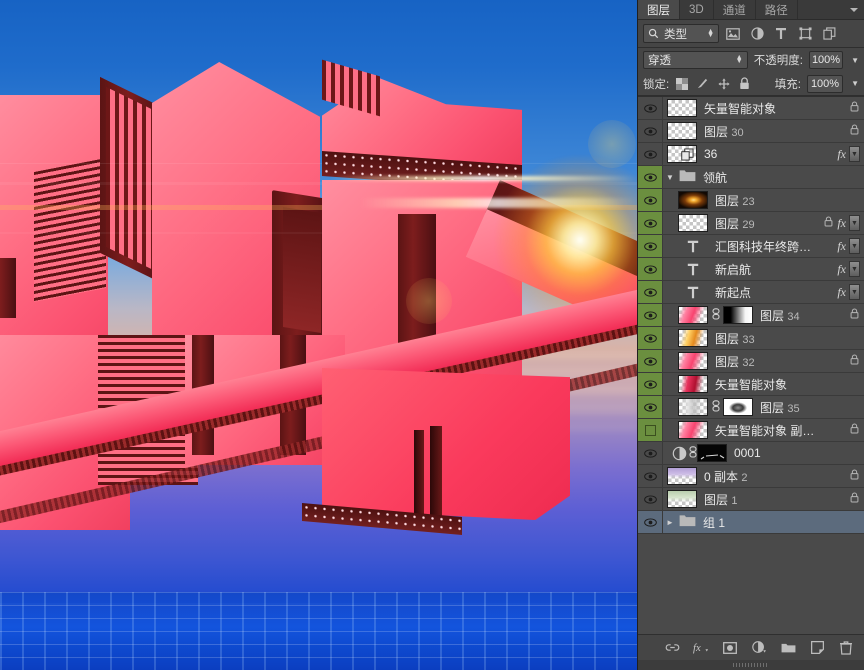  What do you see at coordinates (767, 154) in the screenshot?
I see `layer-name: 36` at bounding box center [767, 154].